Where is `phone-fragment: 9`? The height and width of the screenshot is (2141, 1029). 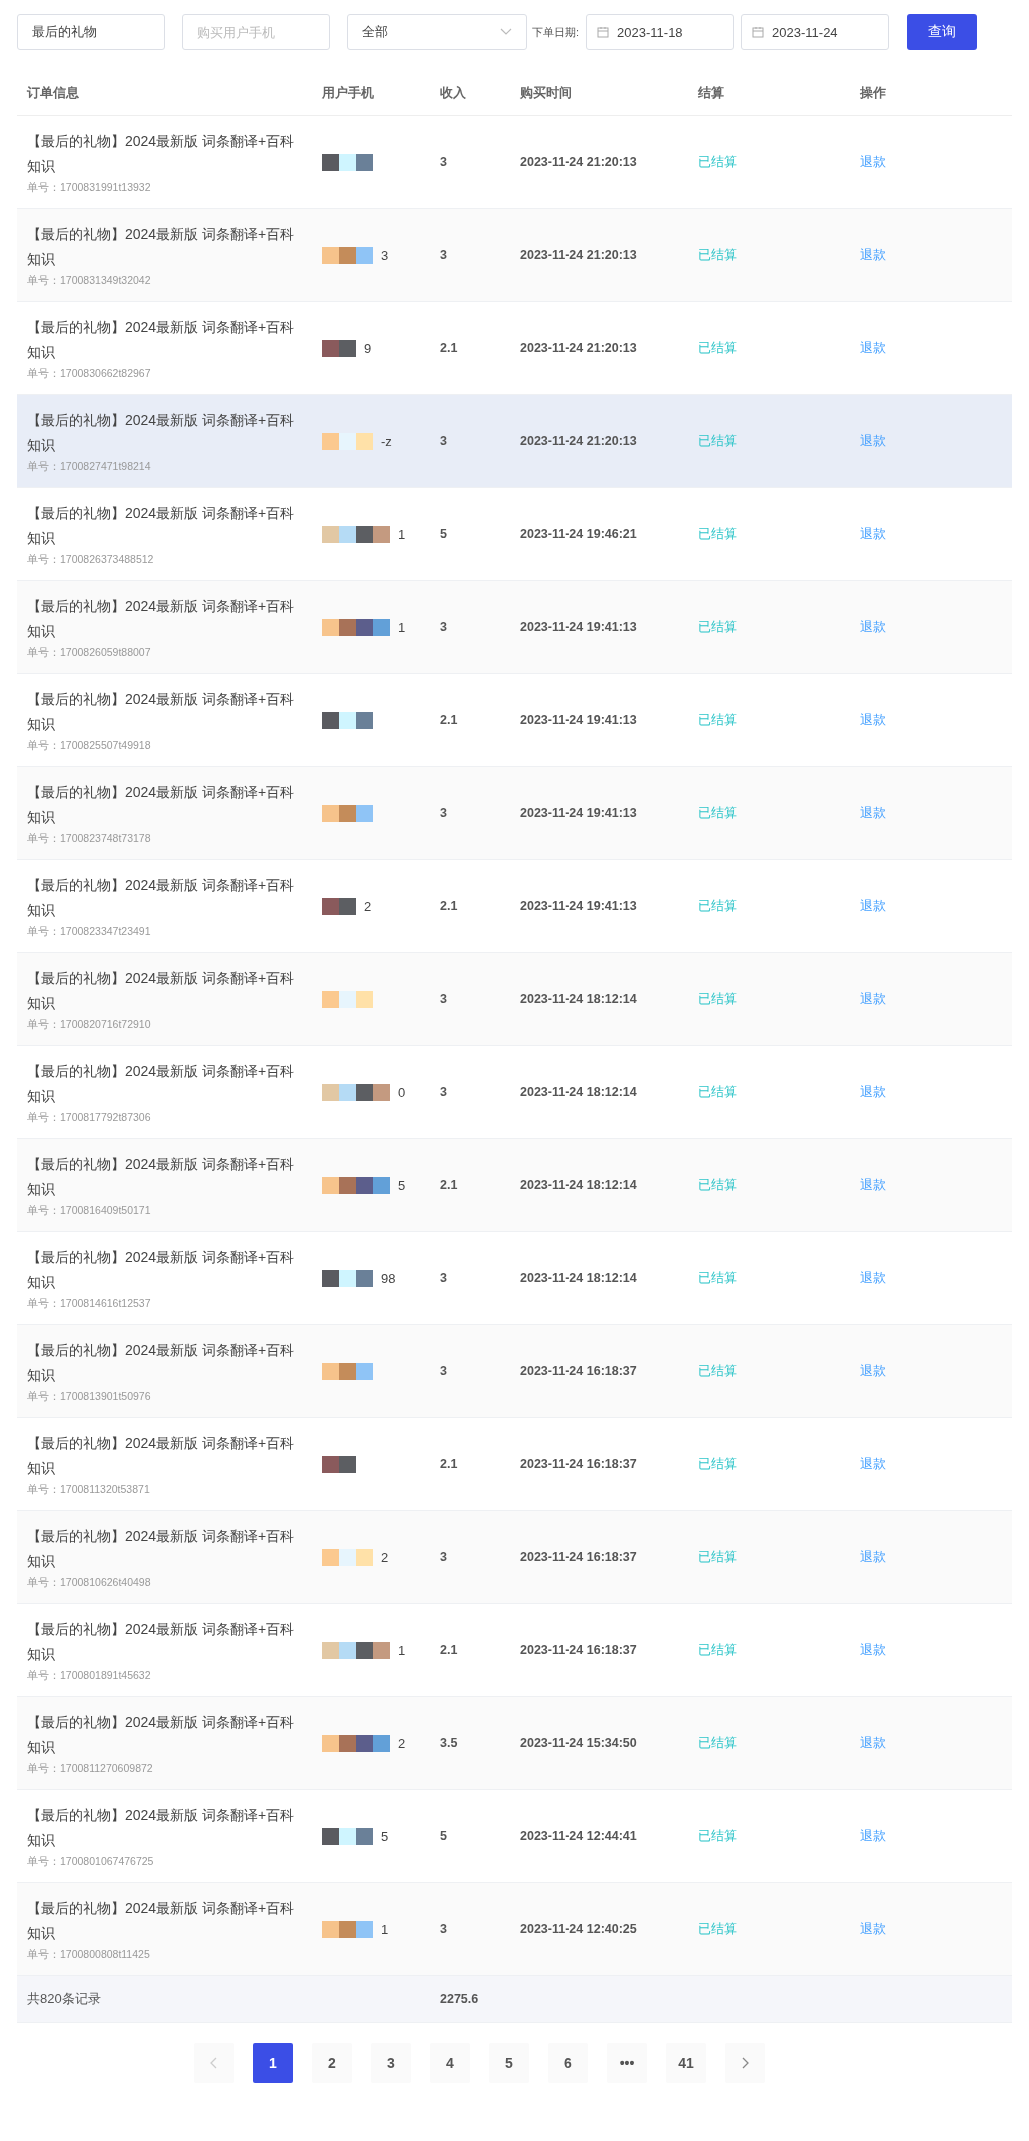 phone-fragment: 9 is located at coordinates (368, 348).